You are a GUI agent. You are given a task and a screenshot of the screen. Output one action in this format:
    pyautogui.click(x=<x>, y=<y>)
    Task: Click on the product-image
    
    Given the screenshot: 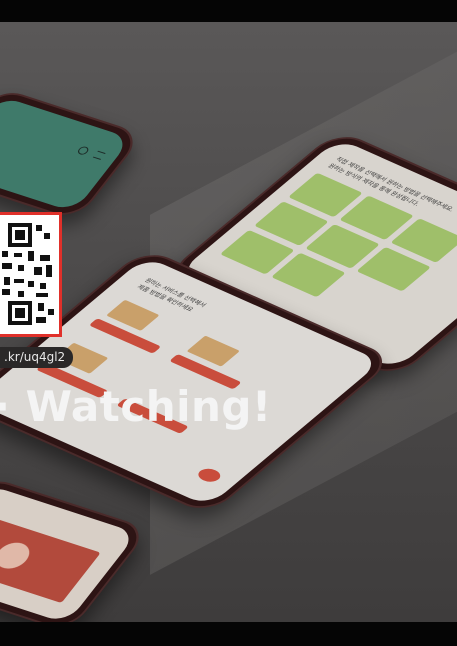 What is the action you would take?
    pyautogui.click(x=50, y=559)
    